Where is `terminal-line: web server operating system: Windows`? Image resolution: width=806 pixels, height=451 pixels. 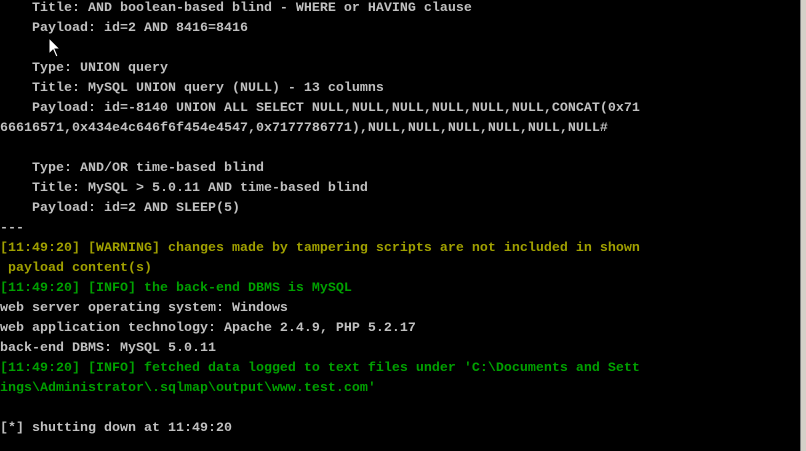
terminal-line: web server operating system: Windows is located at coordinates (144, 308).